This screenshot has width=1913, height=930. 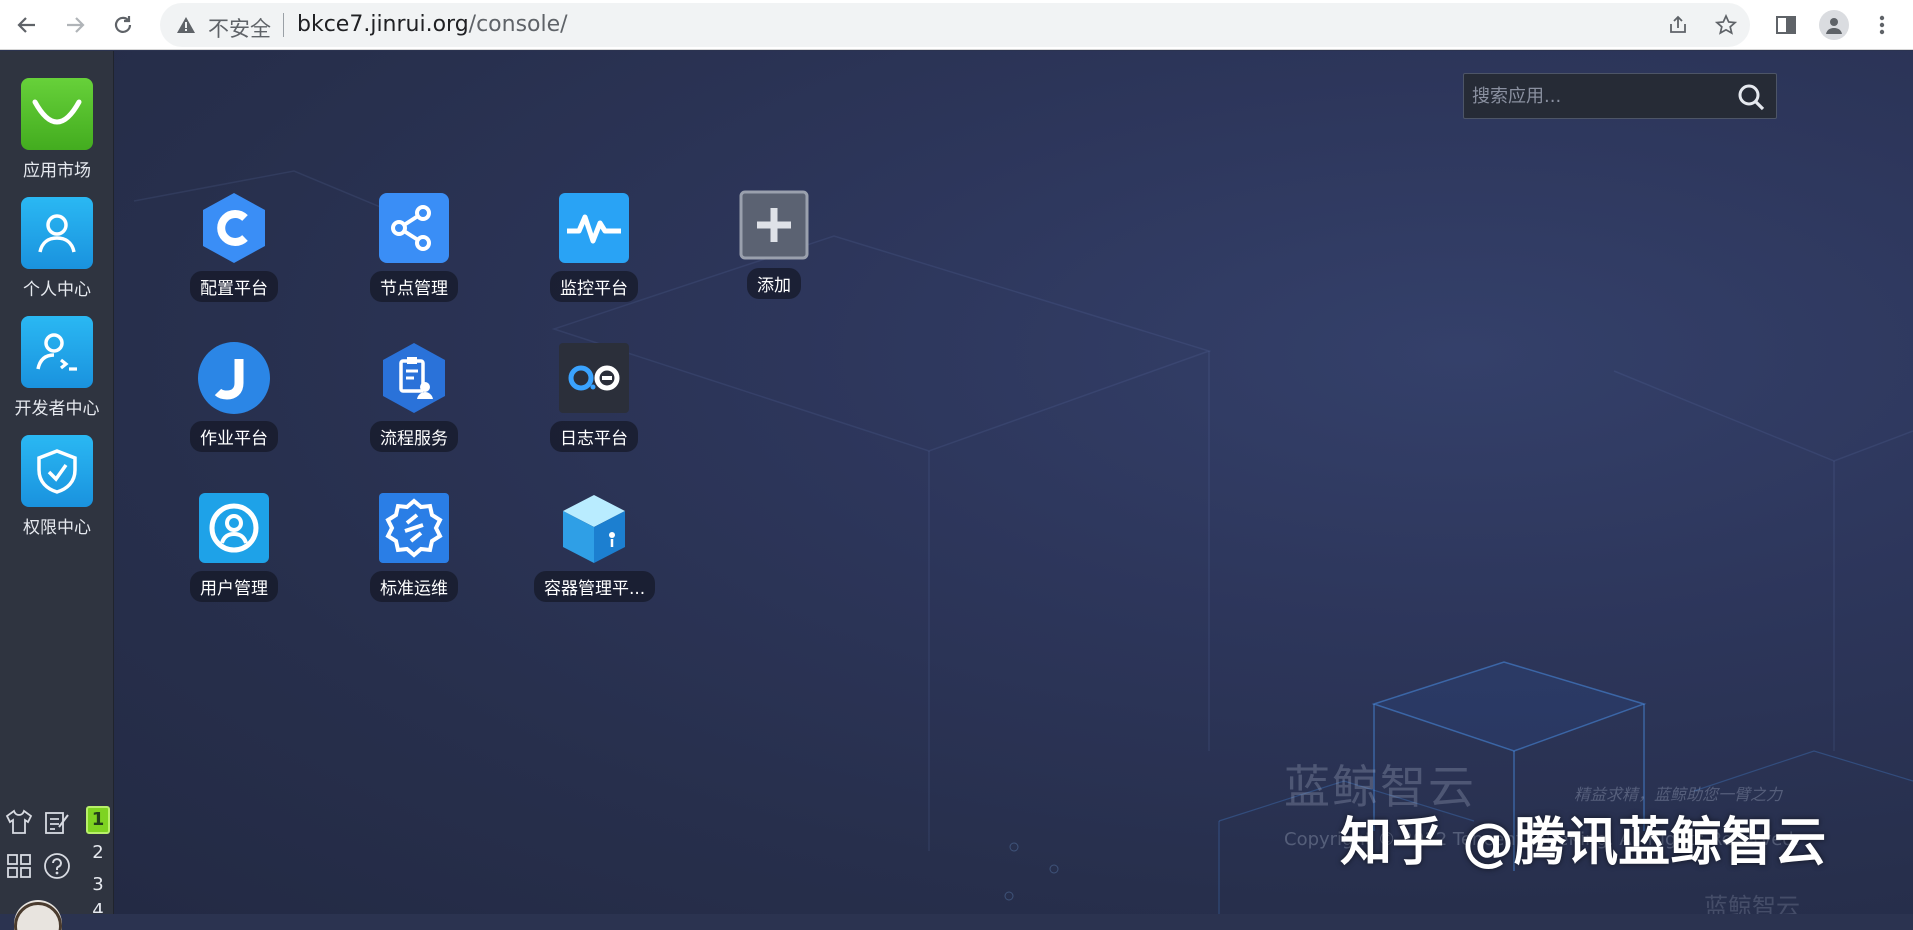 I want to click on side-panel-button, so click(x=1786, y=25).